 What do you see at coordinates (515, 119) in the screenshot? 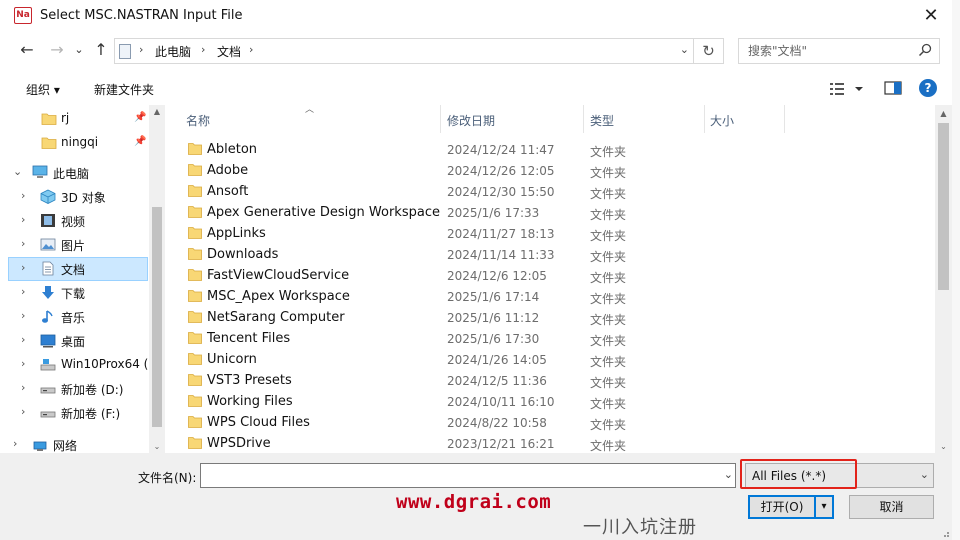
I see `column-header-date: 修改日期` at bounding box center [515, 119].